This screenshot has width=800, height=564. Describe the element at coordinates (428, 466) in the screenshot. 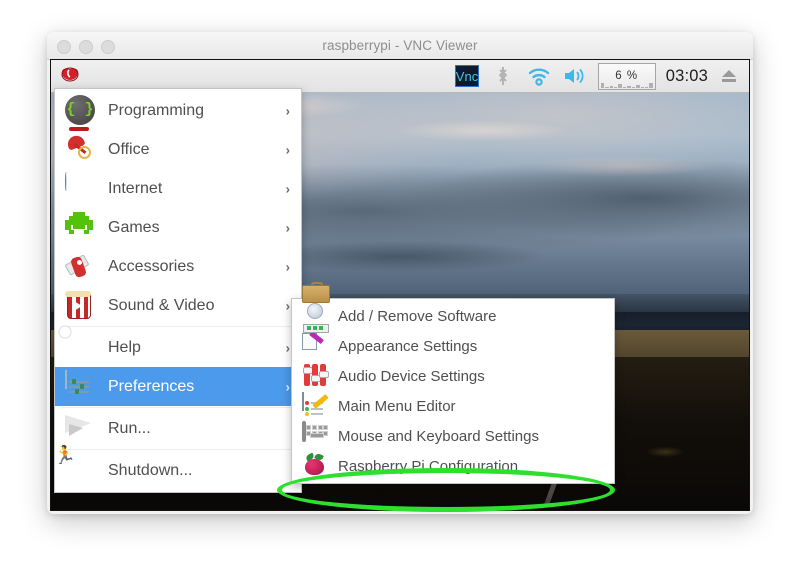

I see `submenu-item-label: Raspberry Pi Configuration` at that location.